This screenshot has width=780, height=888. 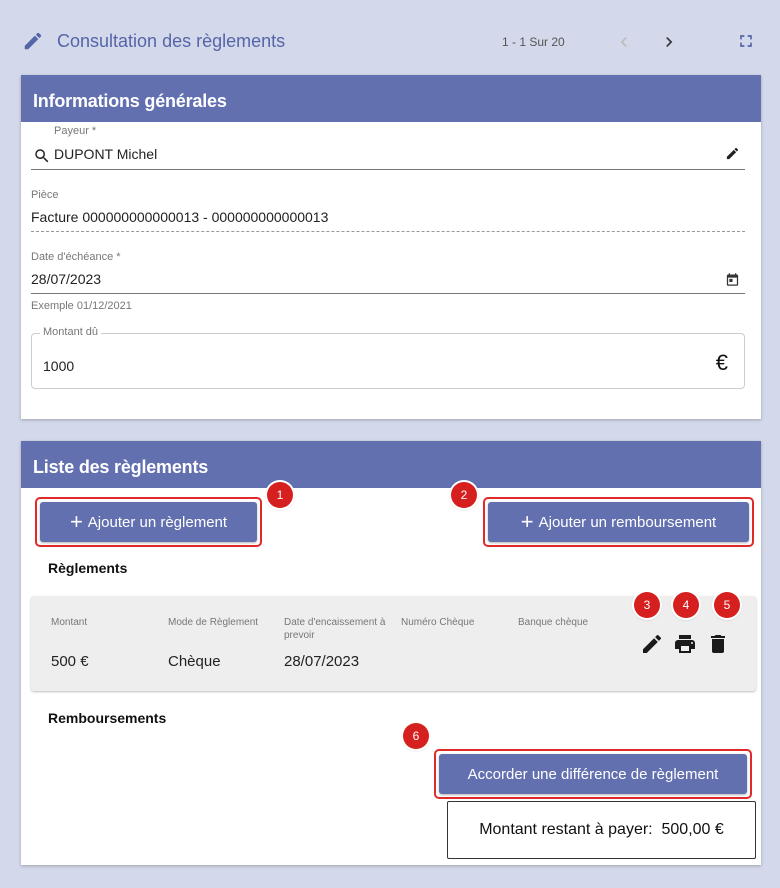 I want to click on reglements-section-title: Règlements, so click(x=88, y=568).